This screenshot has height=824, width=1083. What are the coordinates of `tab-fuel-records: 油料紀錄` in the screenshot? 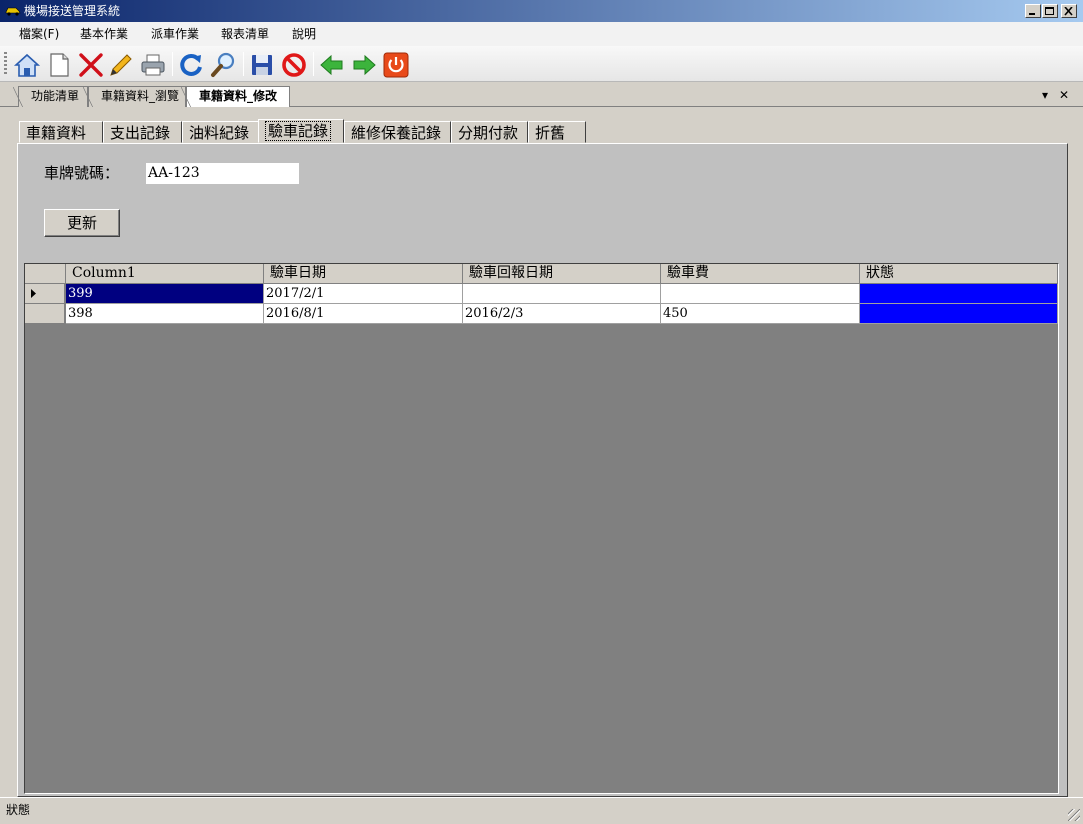 It's located at (221, 132).